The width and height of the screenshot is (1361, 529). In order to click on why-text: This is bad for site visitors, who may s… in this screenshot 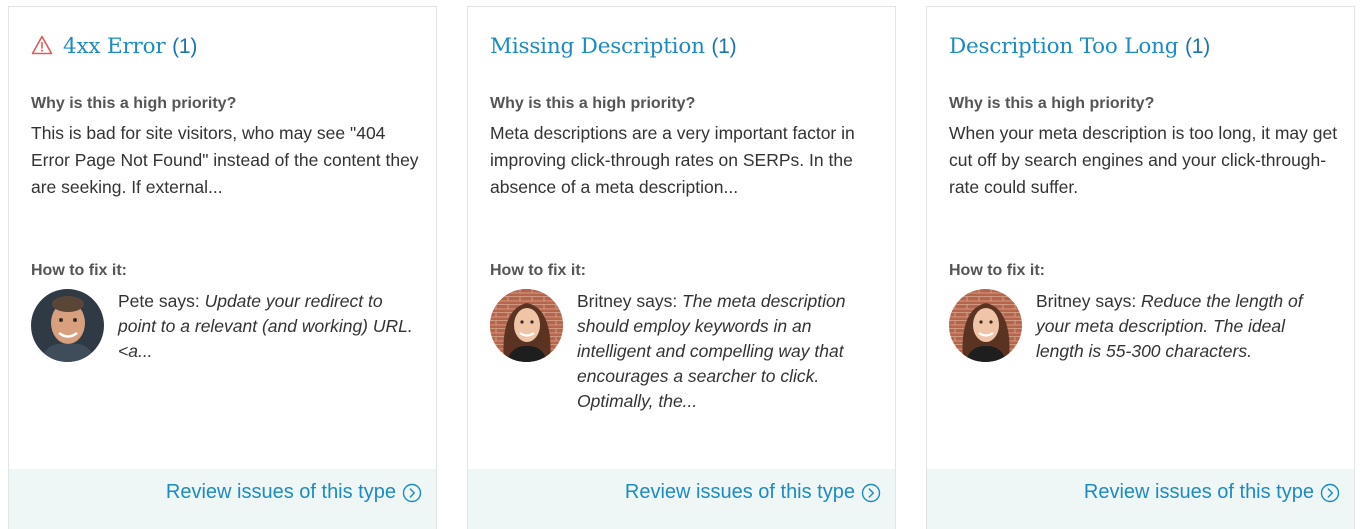, I will do `click(225, 160)`.